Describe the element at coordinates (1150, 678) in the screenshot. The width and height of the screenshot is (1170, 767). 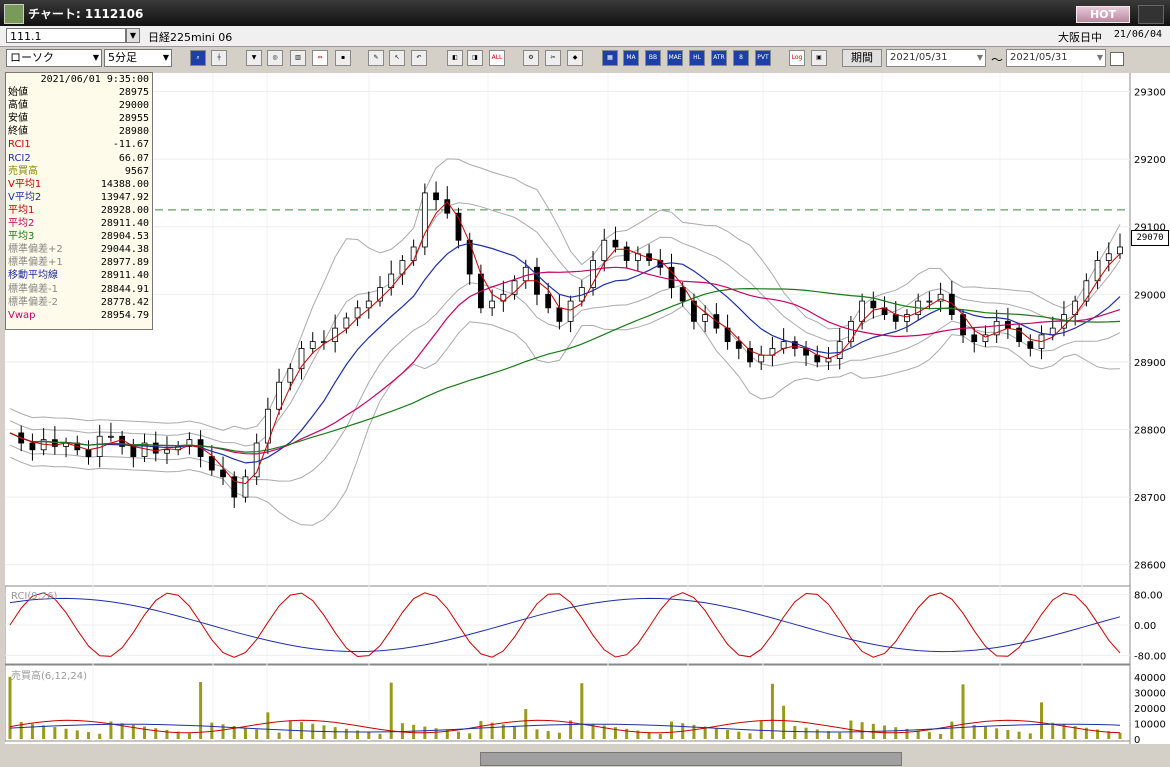
I see `volume-tick-label: 40000` at that location.